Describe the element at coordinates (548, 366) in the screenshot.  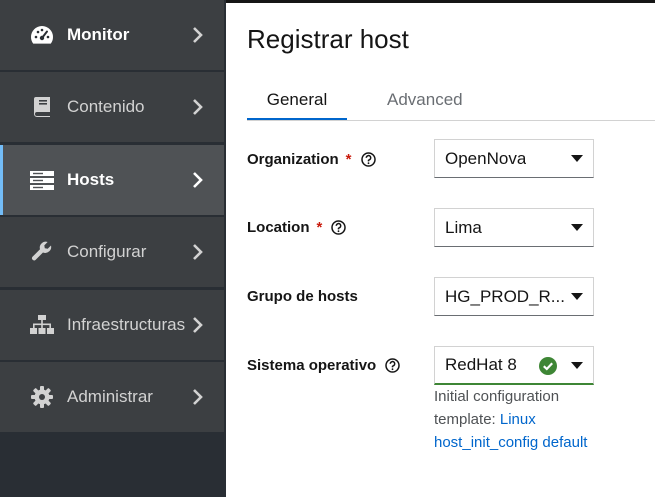
I see `check-circle-icon` at that location.